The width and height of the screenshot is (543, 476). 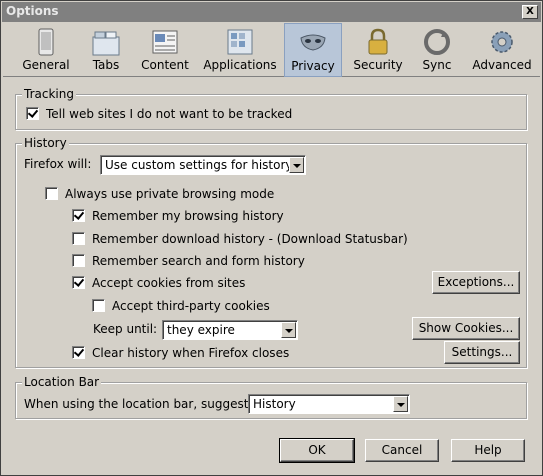 I want to click on pane-security: Security, so click(x=378, y=50).